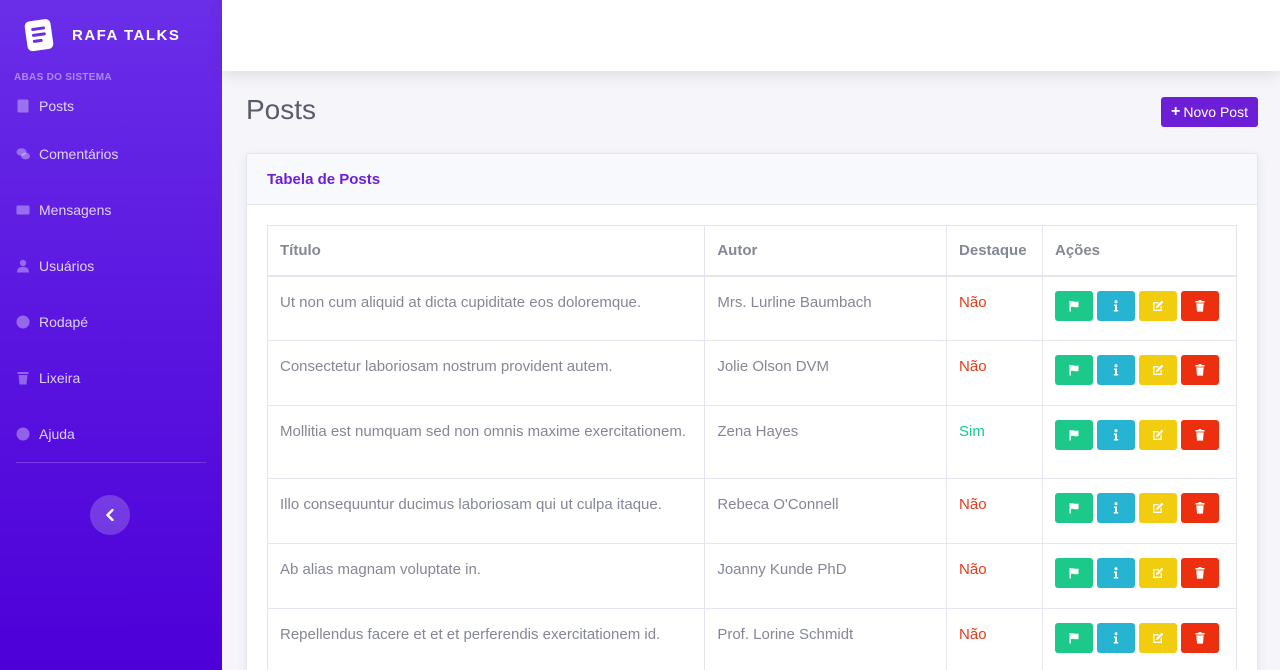 Image resolution: width=1280 pixels, height=670 pixels. Describe the element at coordinates (111, 434) in the screenshot. I see `sidebar-item-ajuda: Ajuda` at that location.